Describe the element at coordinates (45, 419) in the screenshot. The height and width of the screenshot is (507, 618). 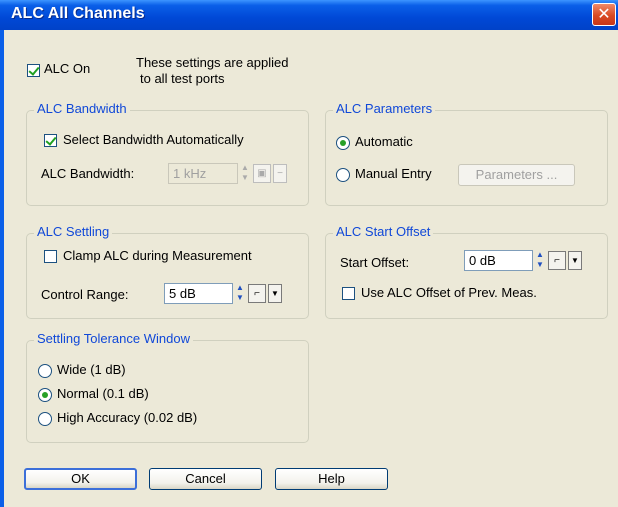
I see `tolerance-high-accuracy-radio` at that location.